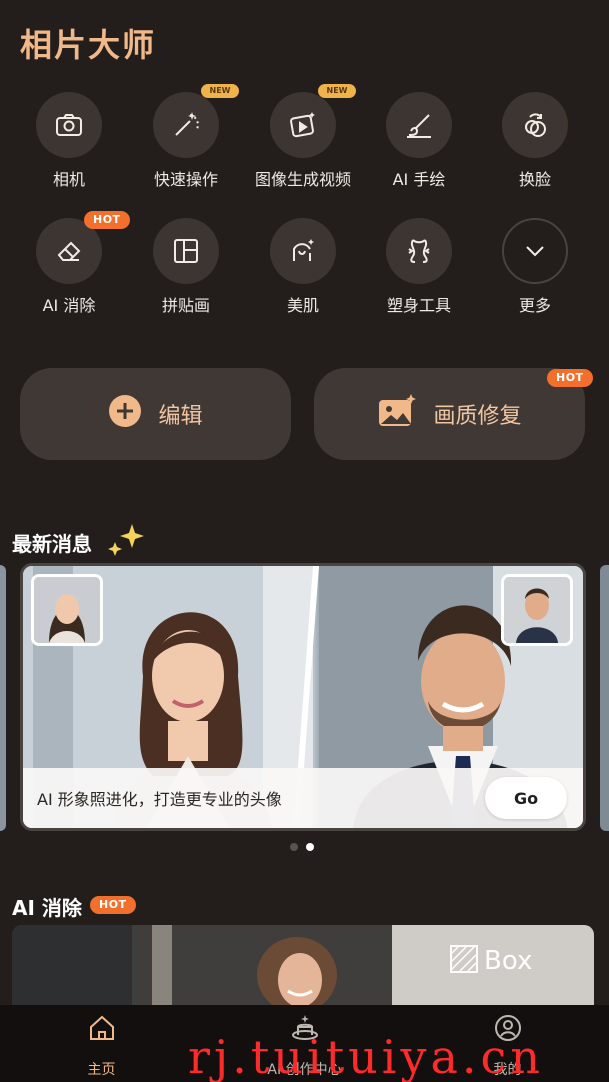  Describe the element at coordinates (535, 251) in the screenshot. I see `chevron-down-icon` at that location.